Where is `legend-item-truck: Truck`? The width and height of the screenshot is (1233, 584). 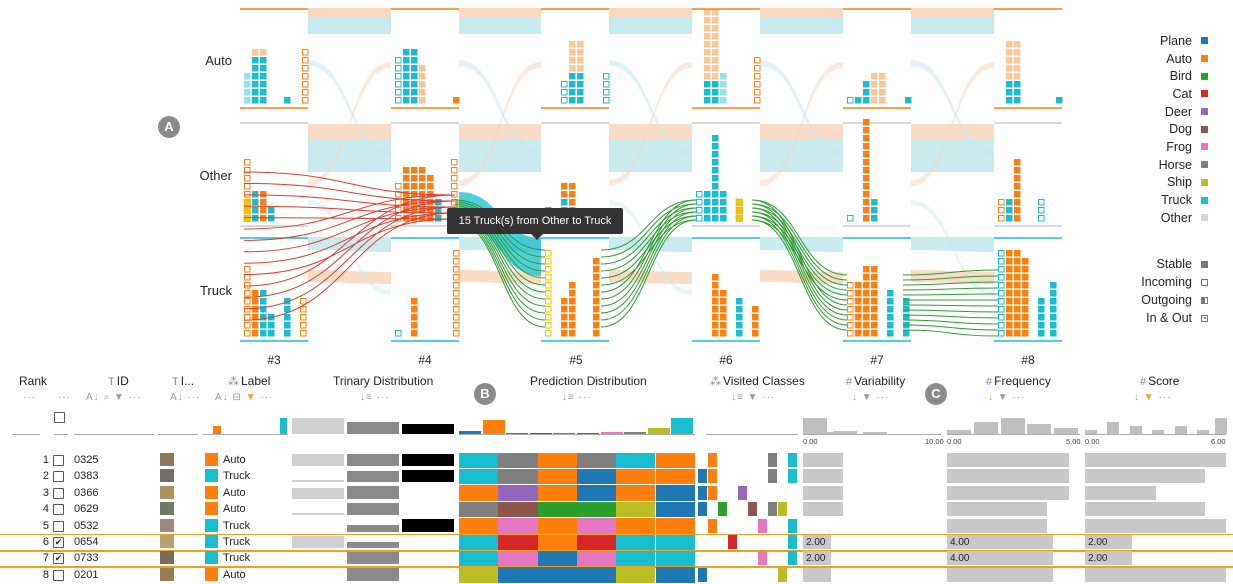
legend-item-truck: Truck is located at coordinates (1153, 200).